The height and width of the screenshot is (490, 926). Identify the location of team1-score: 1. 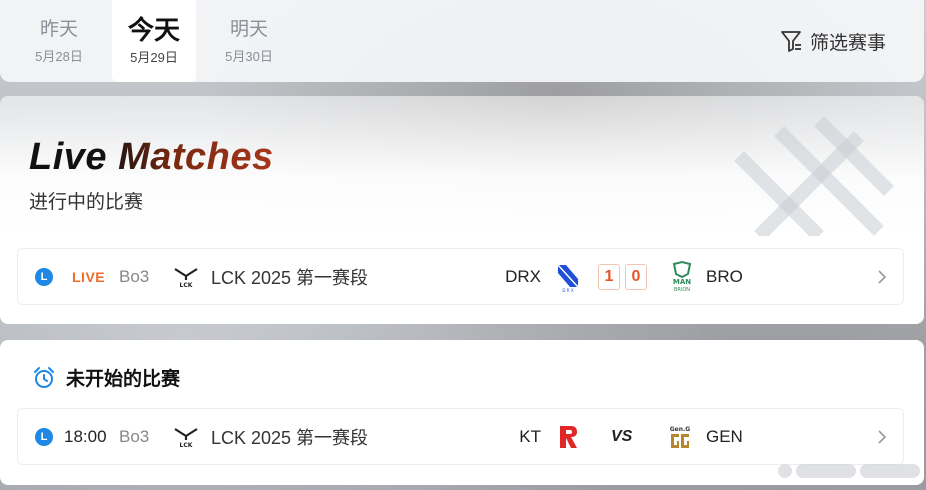
(609, 277).